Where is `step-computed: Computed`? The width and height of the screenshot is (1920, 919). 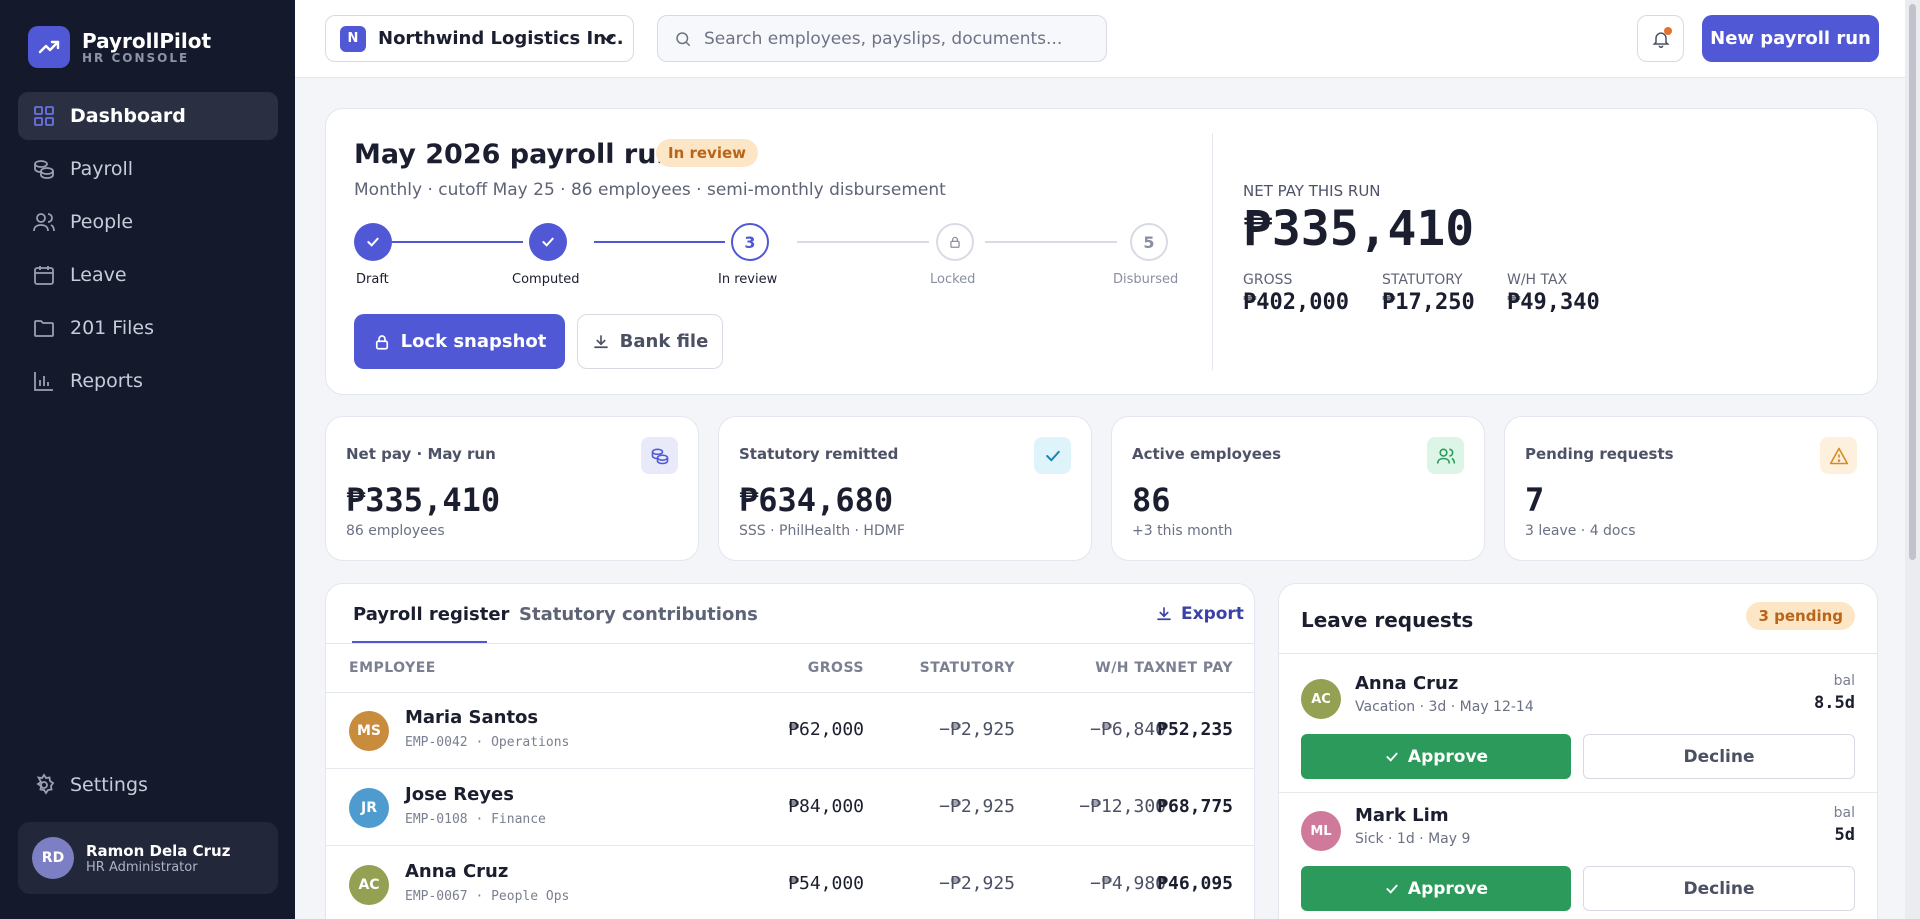
step-computed: Computed is located at coordinates (546, 255).